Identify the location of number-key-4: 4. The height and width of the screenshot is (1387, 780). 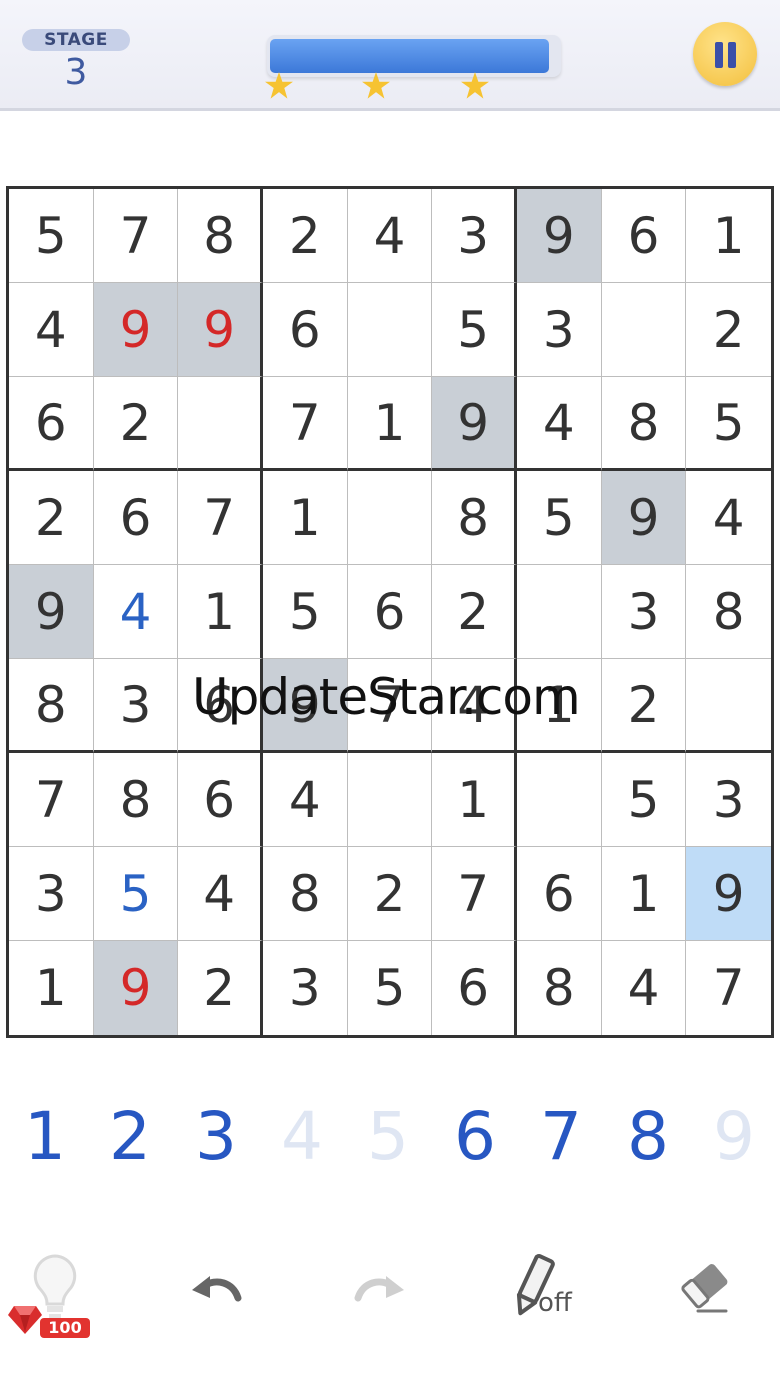
(302, 1136).